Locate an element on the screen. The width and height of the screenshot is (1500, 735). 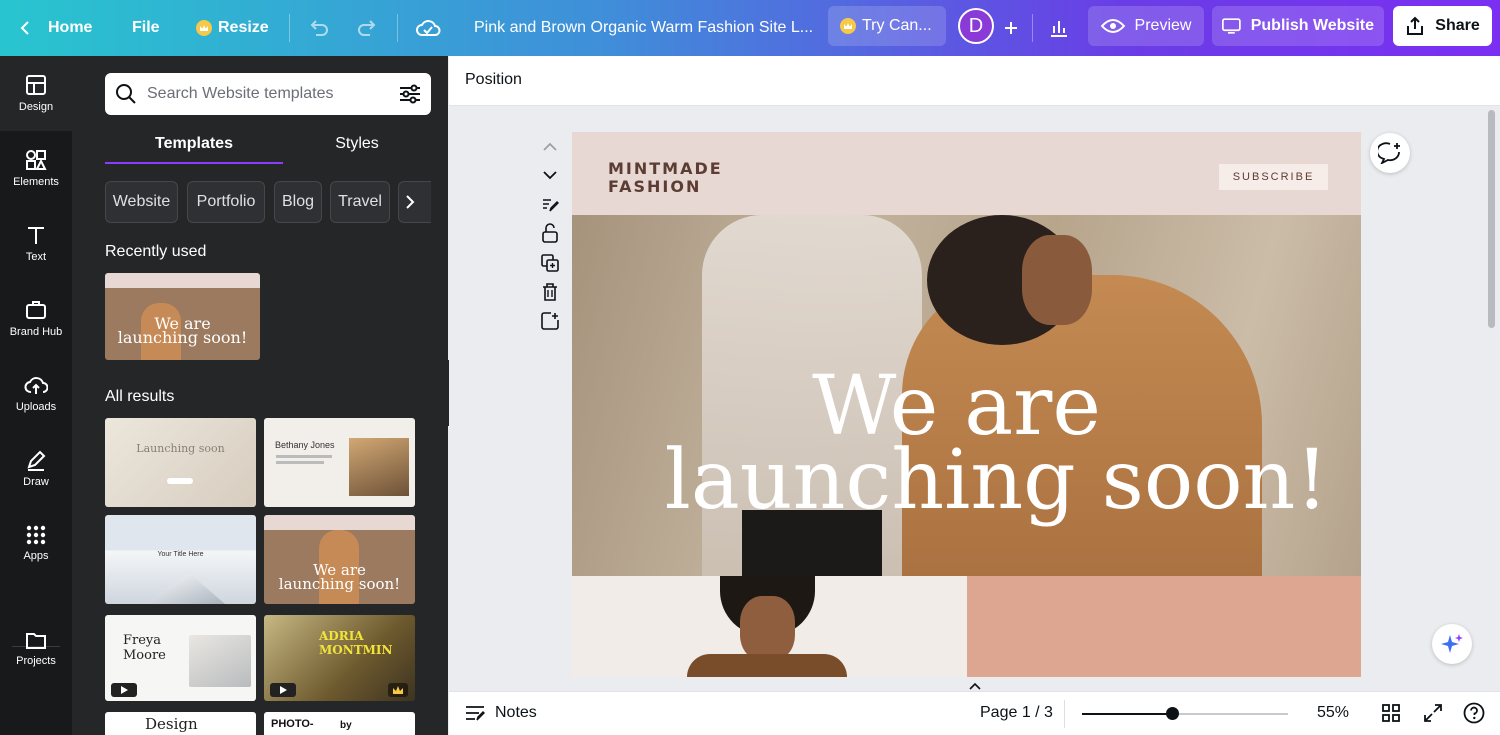
magic-assistant-button is located at coordinates (1452, 644).